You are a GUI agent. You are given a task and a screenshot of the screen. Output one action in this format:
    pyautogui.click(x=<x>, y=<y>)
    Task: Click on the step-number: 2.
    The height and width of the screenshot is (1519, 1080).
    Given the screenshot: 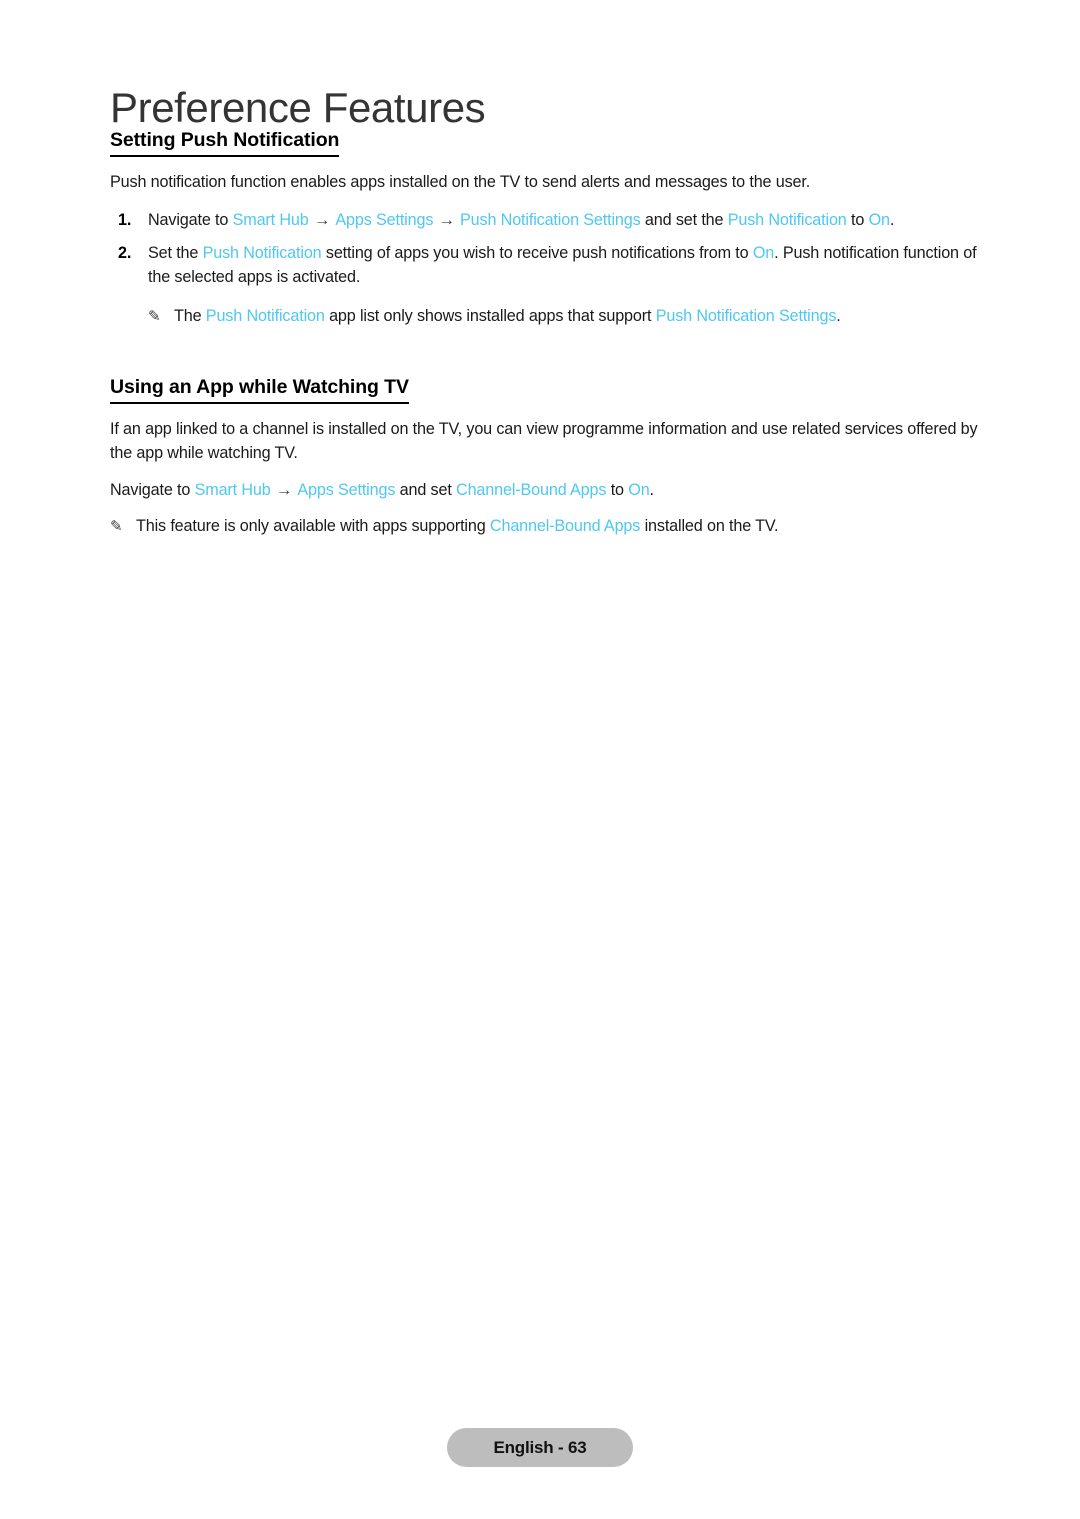 What is the action you would take?
    pyautogui.click(x=125, y=253)
    